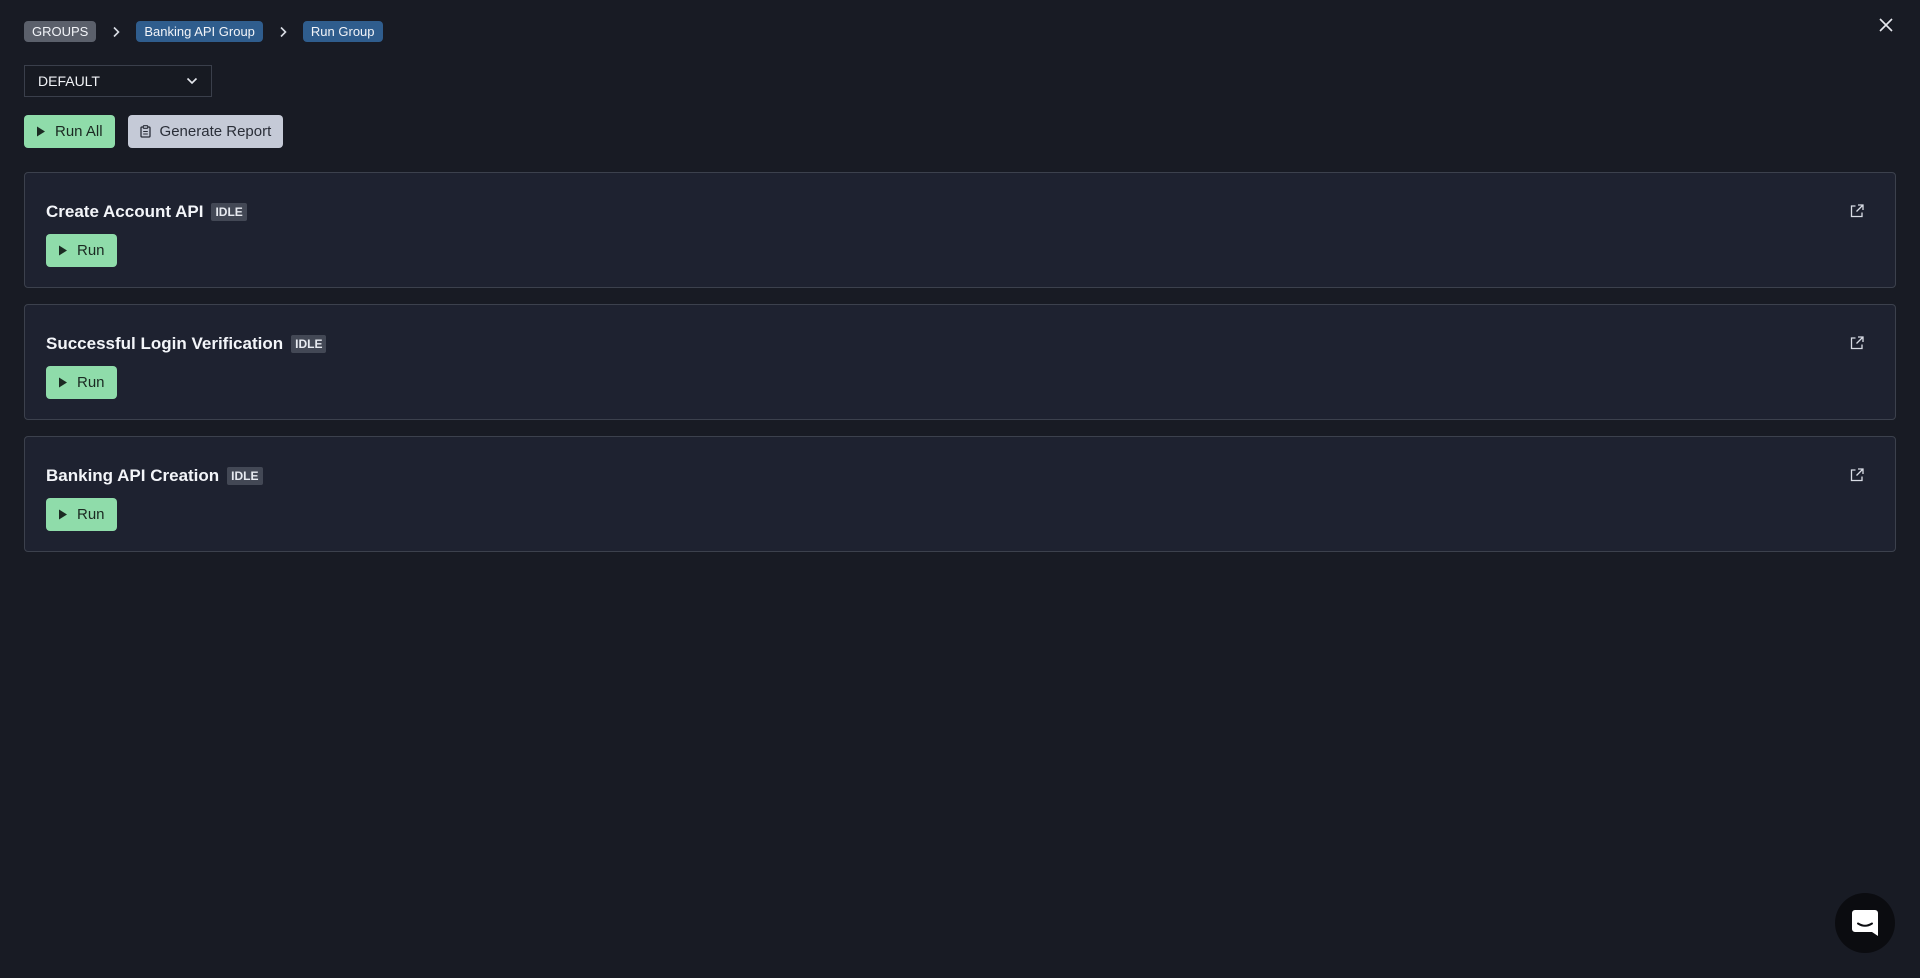 Image resolution: width=1920 pixels, height=978 pixels. What do you see at coordinates (960, 362) in the screenshot?
I see `test-card-successful-login-verification: Successful Login Verification IDLE Run` at bounding box center [960, 362].